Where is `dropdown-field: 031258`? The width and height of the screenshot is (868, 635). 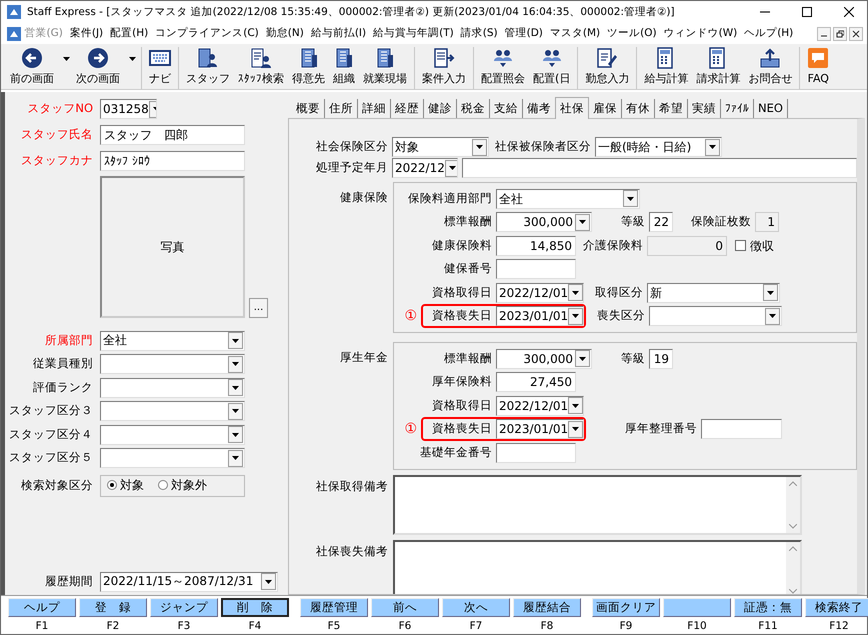 dropdown-field: 031258 is located at coordinates (128, 109).